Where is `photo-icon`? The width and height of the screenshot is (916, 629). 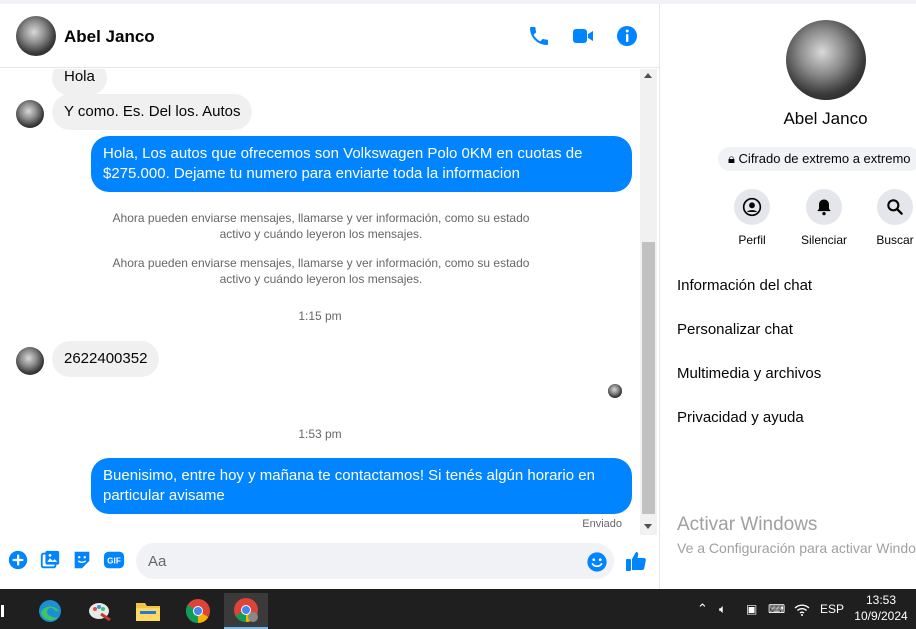 photo-icon is located at coordinates (50, 560).